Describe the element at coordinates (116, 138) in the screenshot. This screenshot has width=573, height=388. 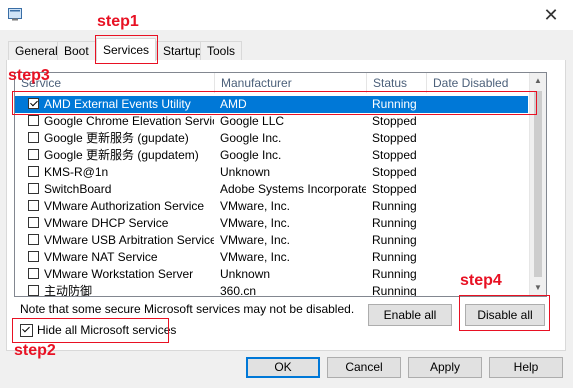
I see `service-name: Google 更新服务 (gupdate)` at that location.